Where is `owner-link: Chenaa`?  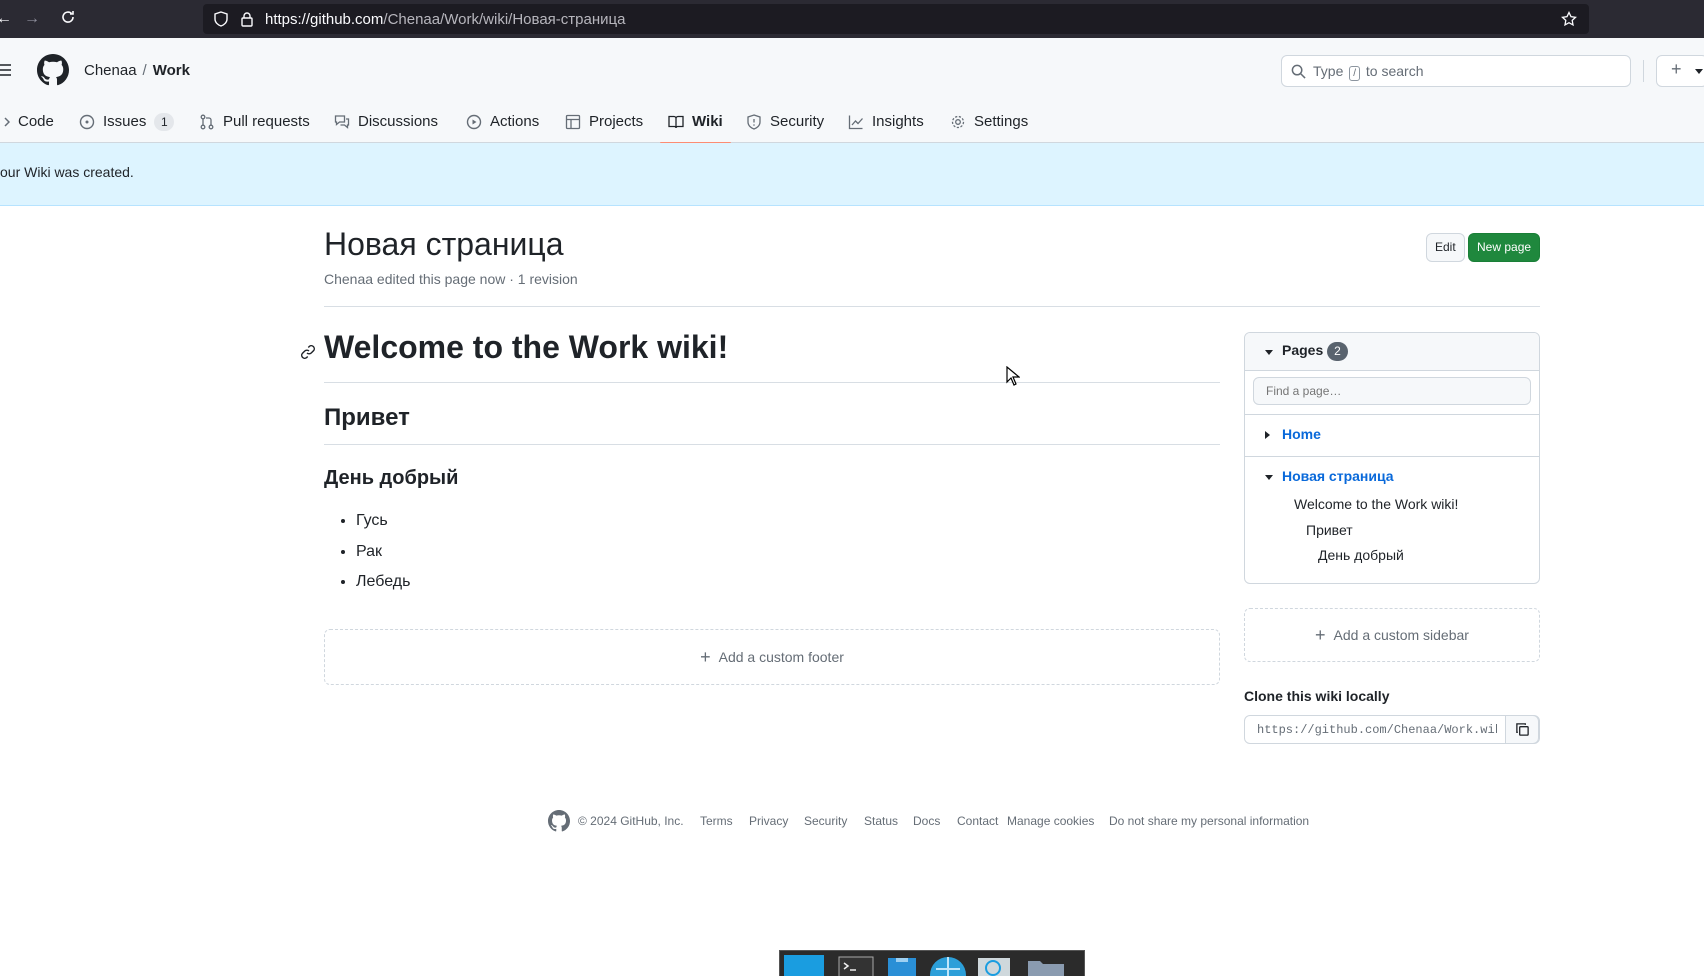 owner-link: Chenaa is located at coordinates (110, 70).